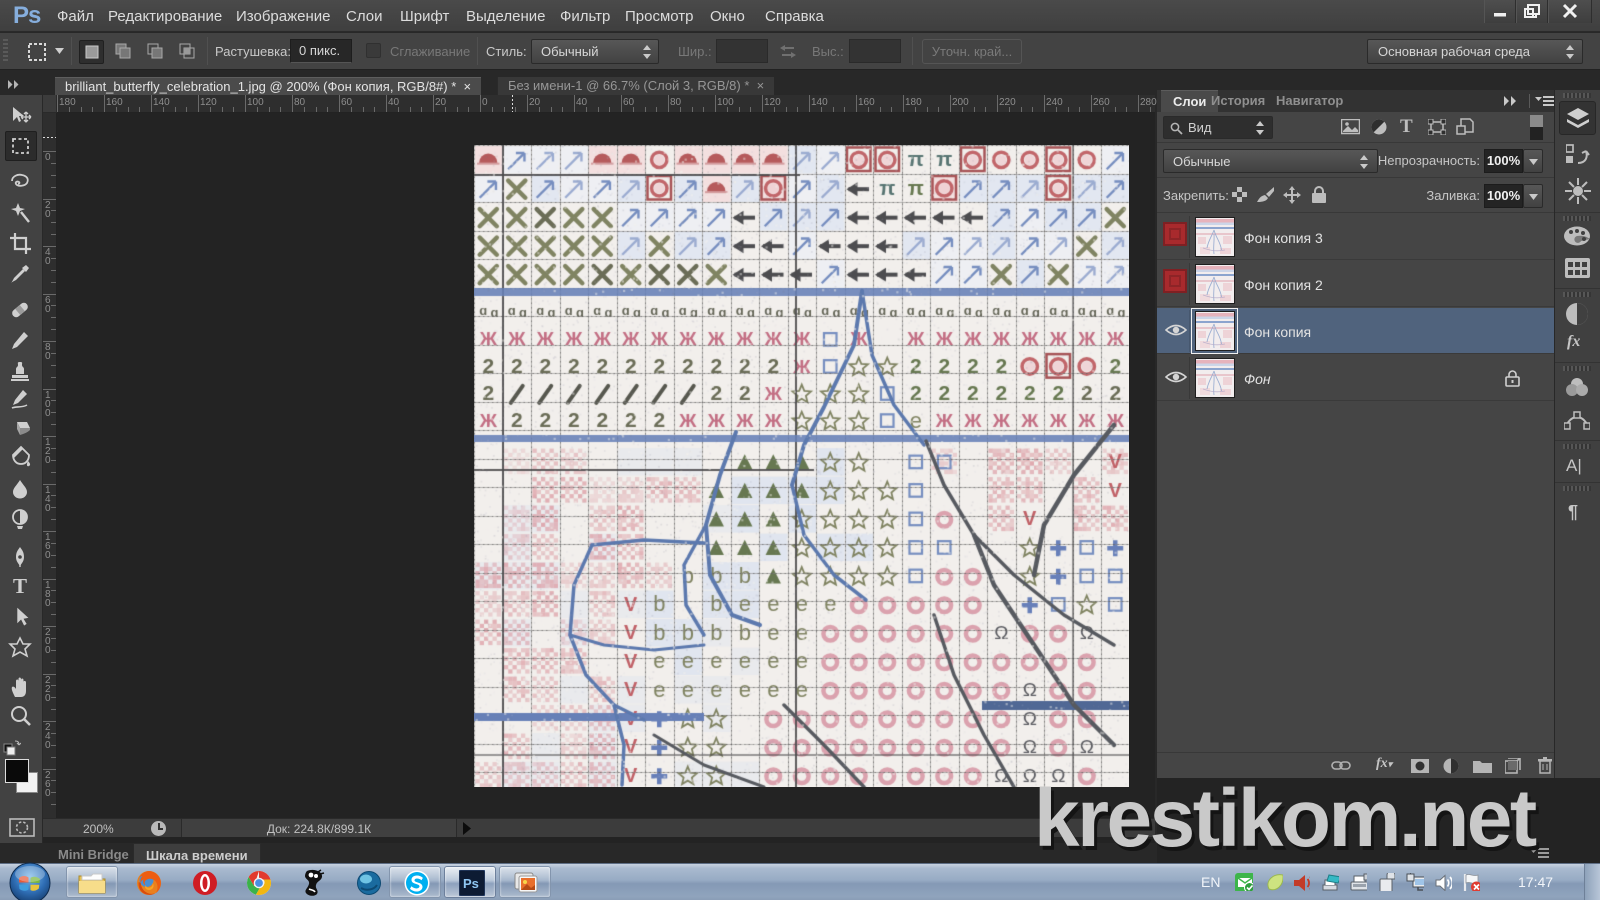 The width and height of the screenshot is (1600, 900). Describe the element at coordinates (471, 883) in the screenshot. I see `svg-text: Ps` at that location.